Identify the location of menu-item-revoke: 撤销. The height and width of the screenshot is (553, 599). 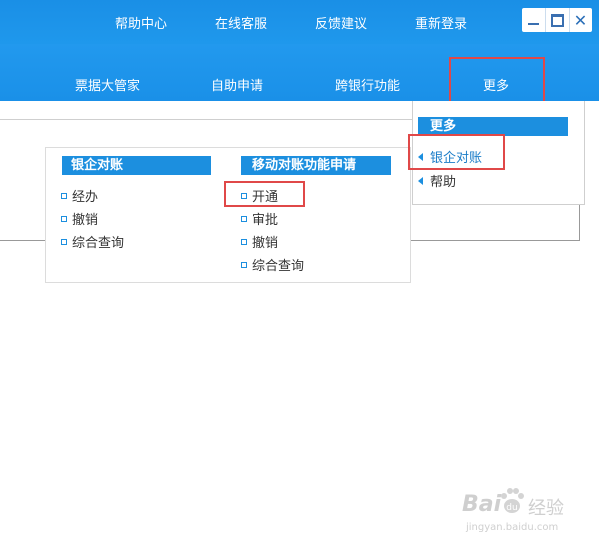
(79, 218).